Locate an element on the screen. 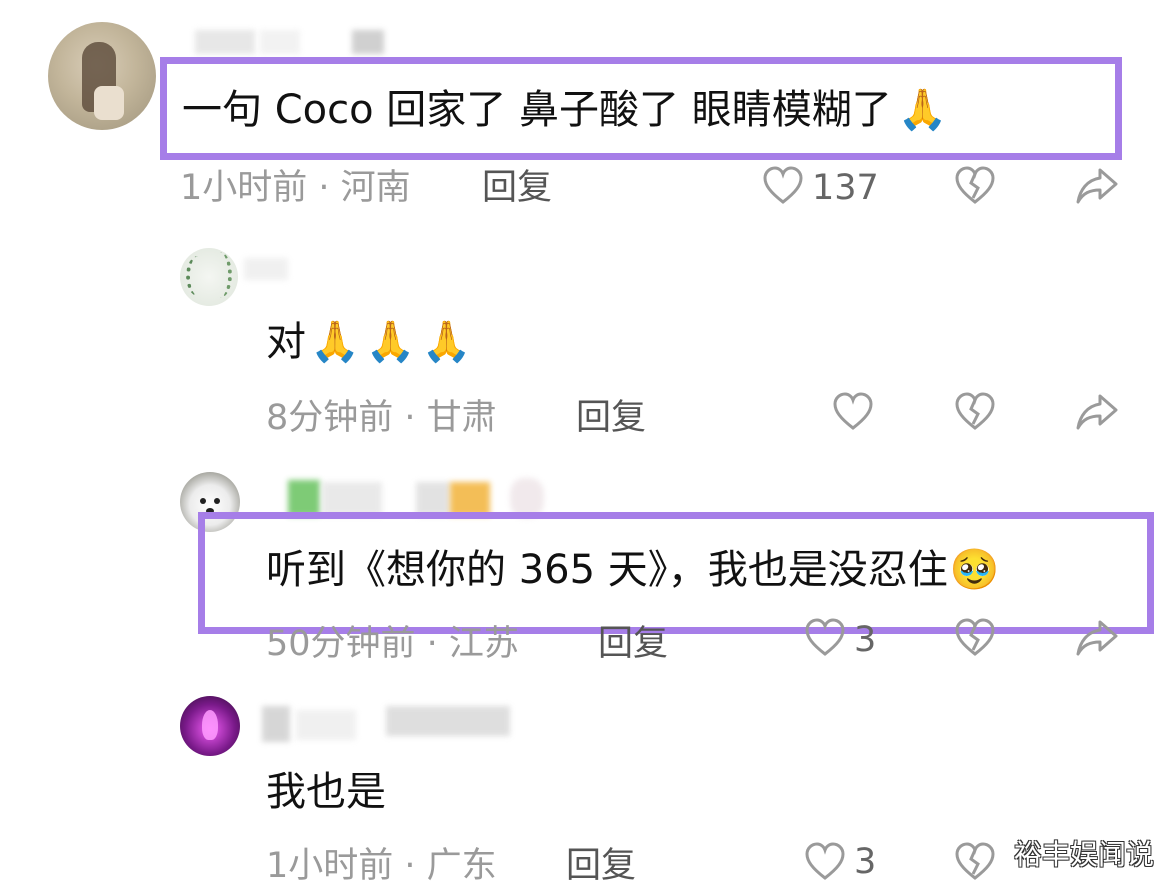 Image resolution: width=1170 pixels, height=895 pixels. comment-meta: 50分钟前 · 江苏 is located at coordinates (392, 644).